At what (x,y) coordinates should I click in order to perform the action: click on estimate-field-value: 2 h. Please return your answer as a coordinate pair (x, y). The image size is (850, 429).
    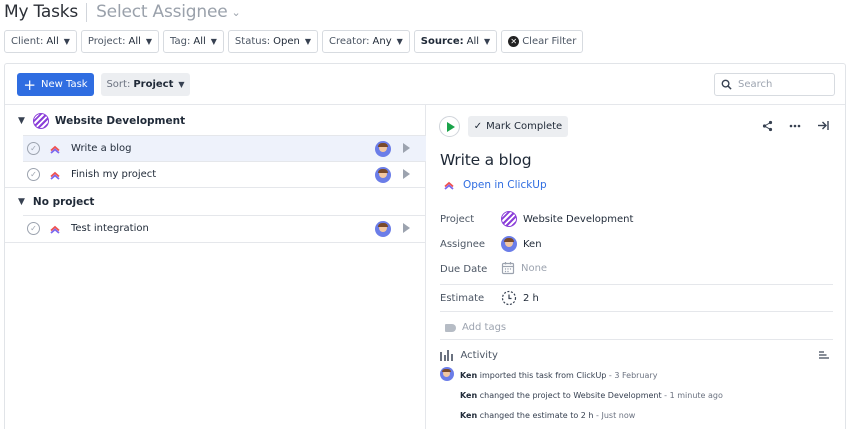
    Looking at the image, I should click on (531, 298).